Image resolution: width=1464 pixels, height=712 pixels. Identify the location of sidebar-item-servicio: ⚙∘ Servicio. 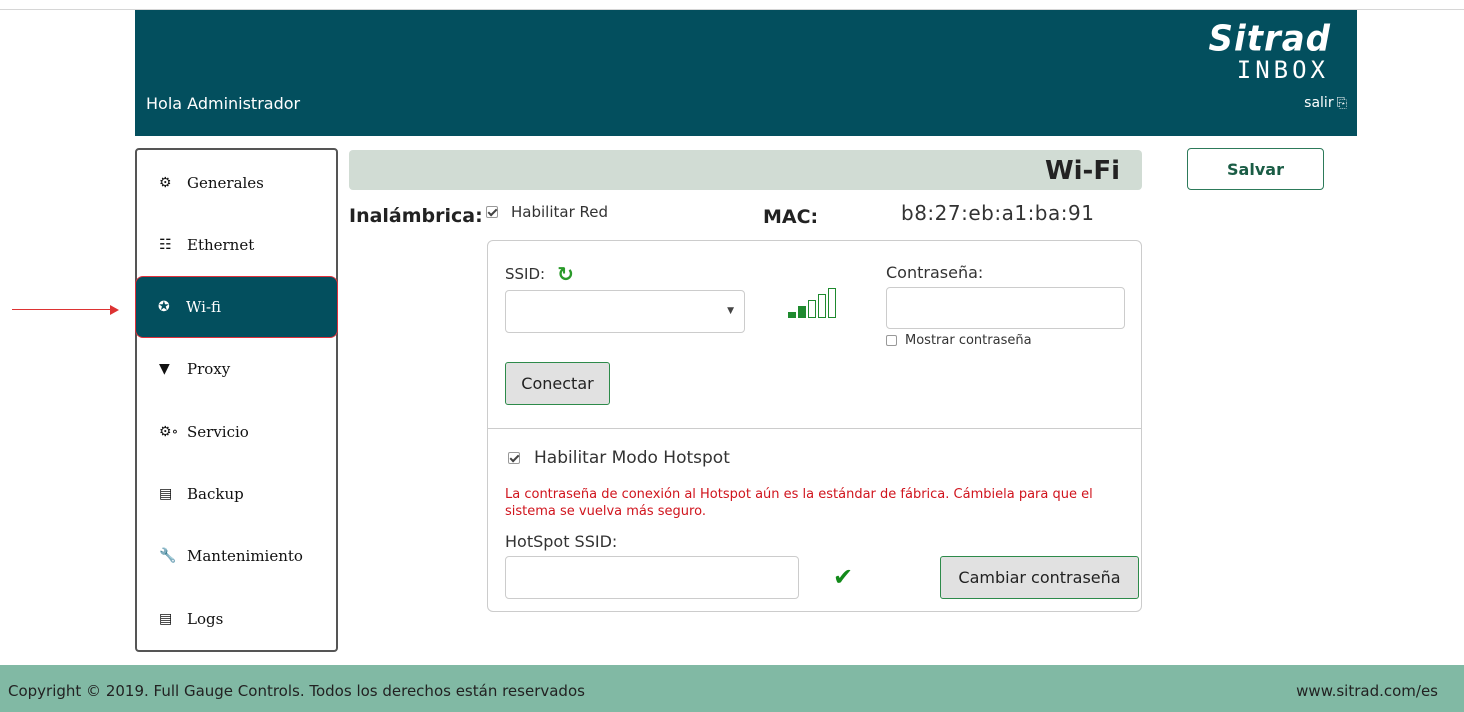
(236, 432).